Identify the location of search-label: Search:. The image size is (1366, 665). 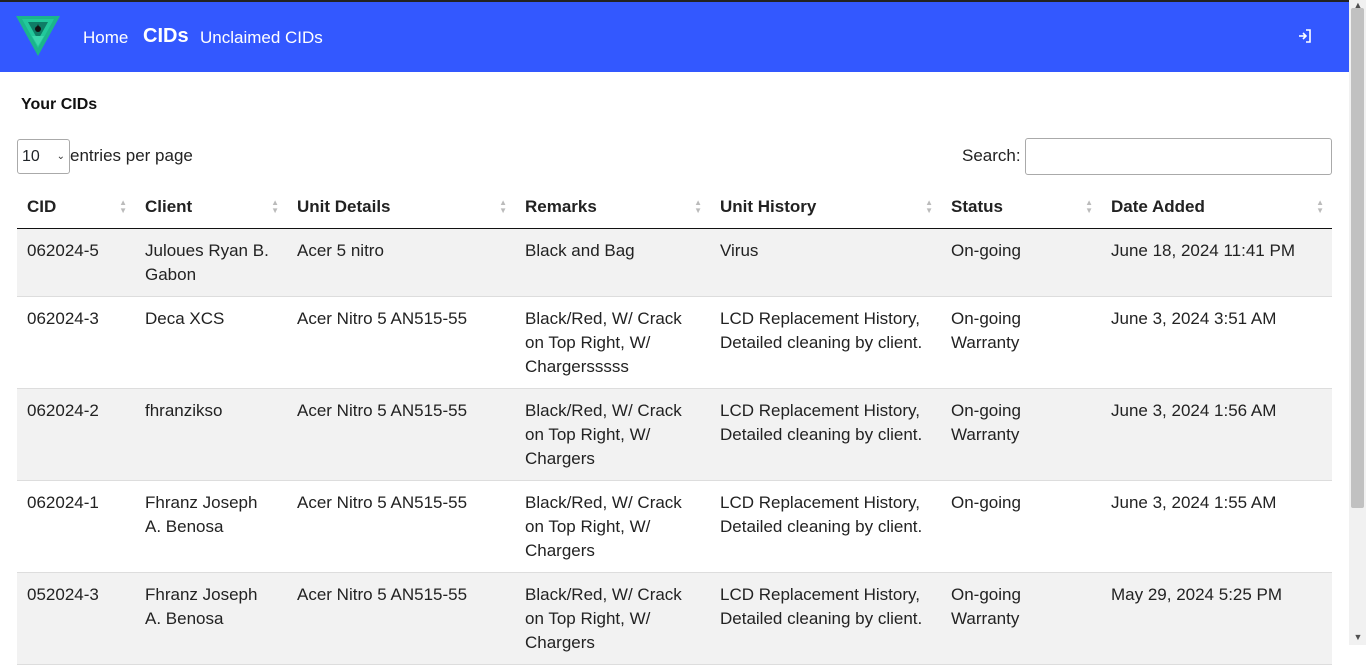
(991, 155).